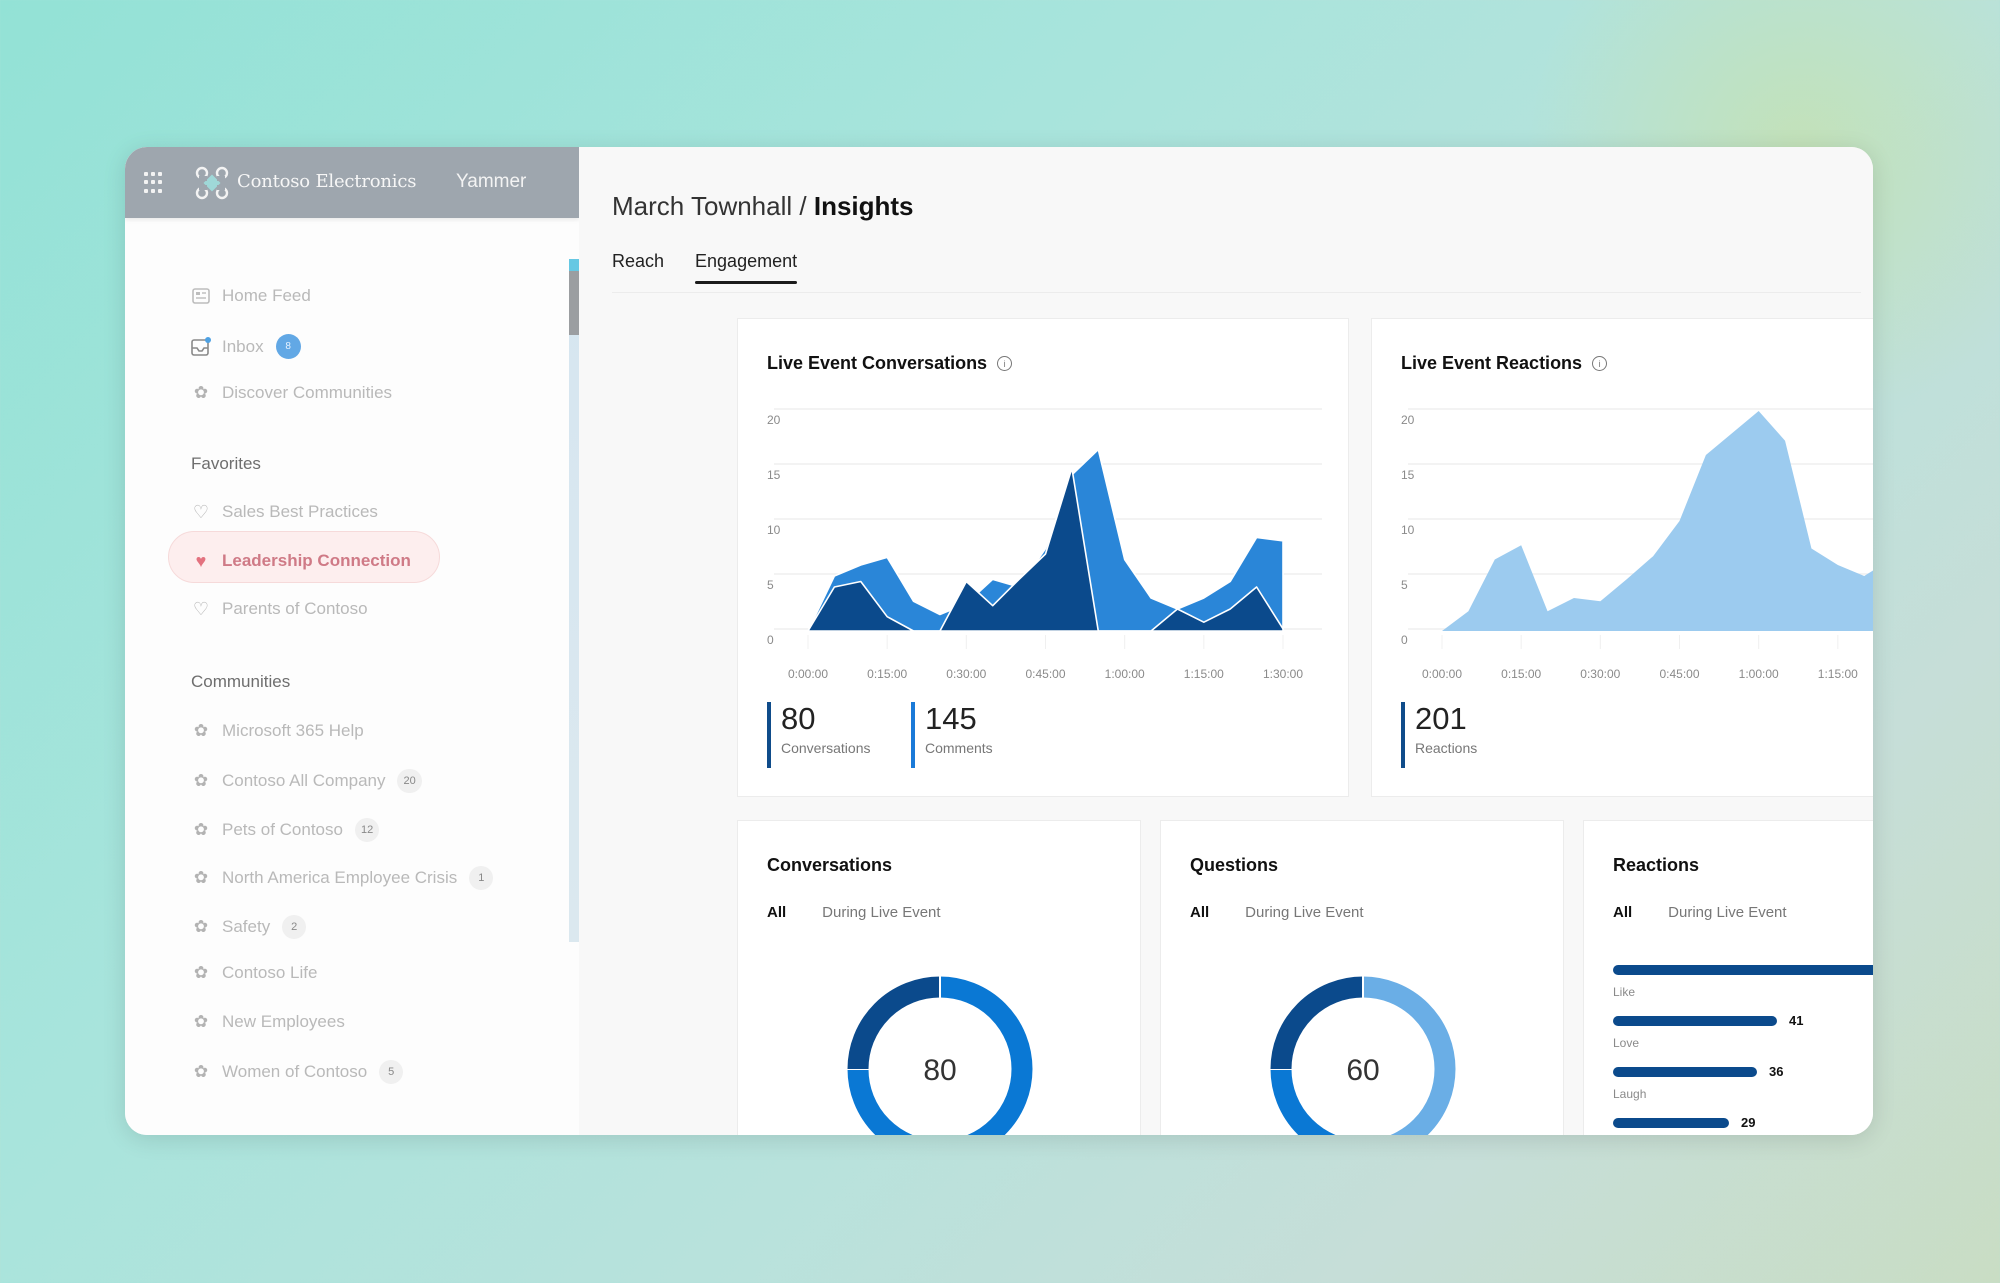 This screenshot has height=1283, width=2000. Describe the element at coordinates (293, 730) in the screenshot. I see `sidebar-item-label: Microsoft 365 Help` at that location.